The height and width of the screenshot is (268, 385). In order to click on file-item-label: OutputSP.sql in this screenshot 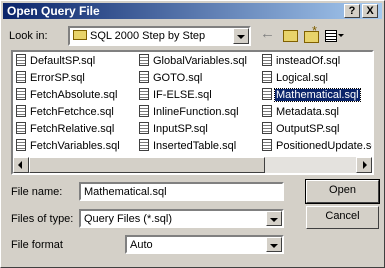, I will do `click(308, 129)`.